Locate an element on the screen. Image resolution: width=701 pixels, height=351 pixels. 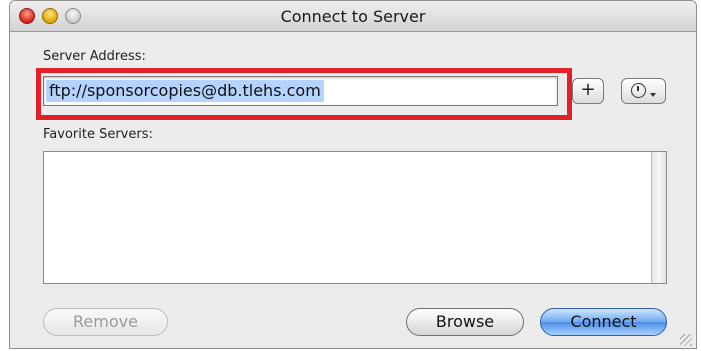
favorites-scrollbar is located at coordinates (658, 217).